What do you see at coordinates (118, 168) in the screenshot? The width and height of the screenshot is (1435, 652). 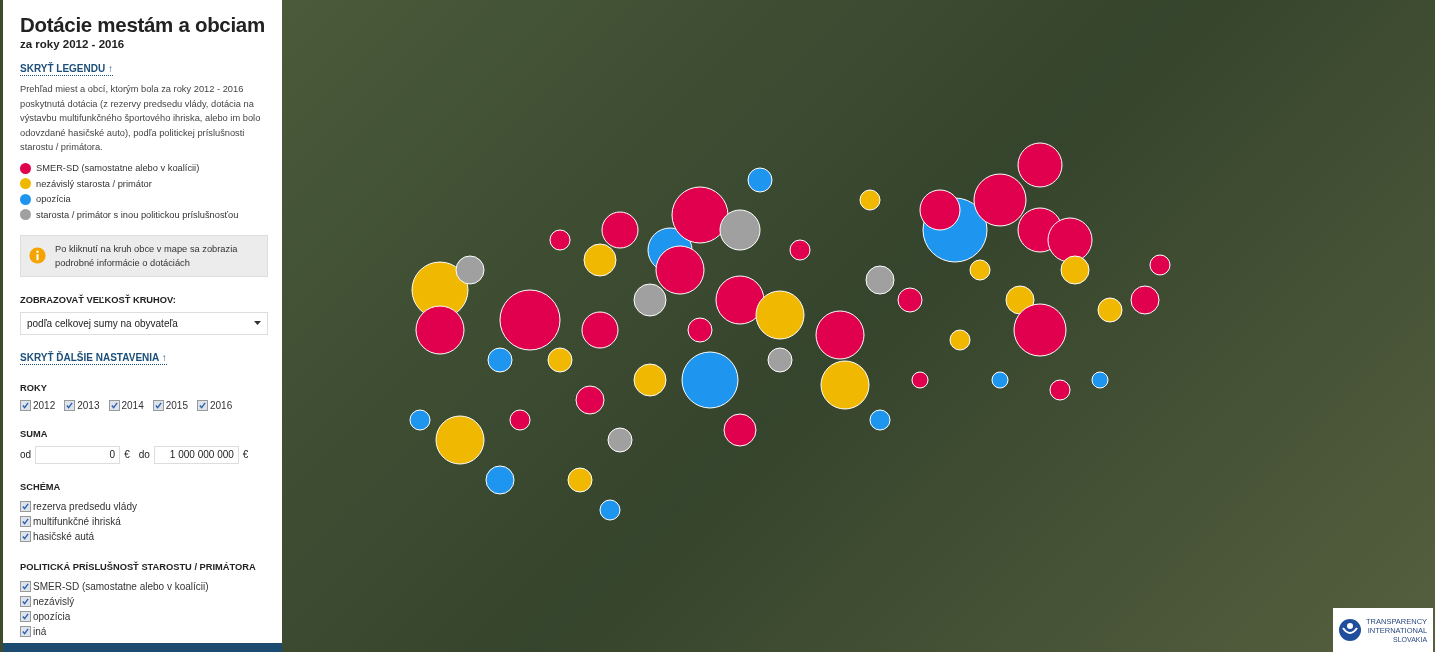 I see `legend-label: SMER-SD (samostatne alebo v koalícii)` at bounding box center [118, 168].